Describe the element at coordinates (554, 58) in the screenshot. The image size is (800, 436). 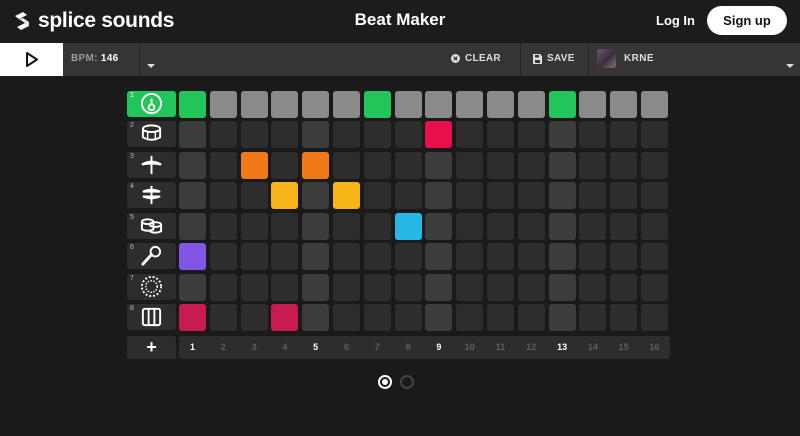
I see `save-button: SAVE` at that location.